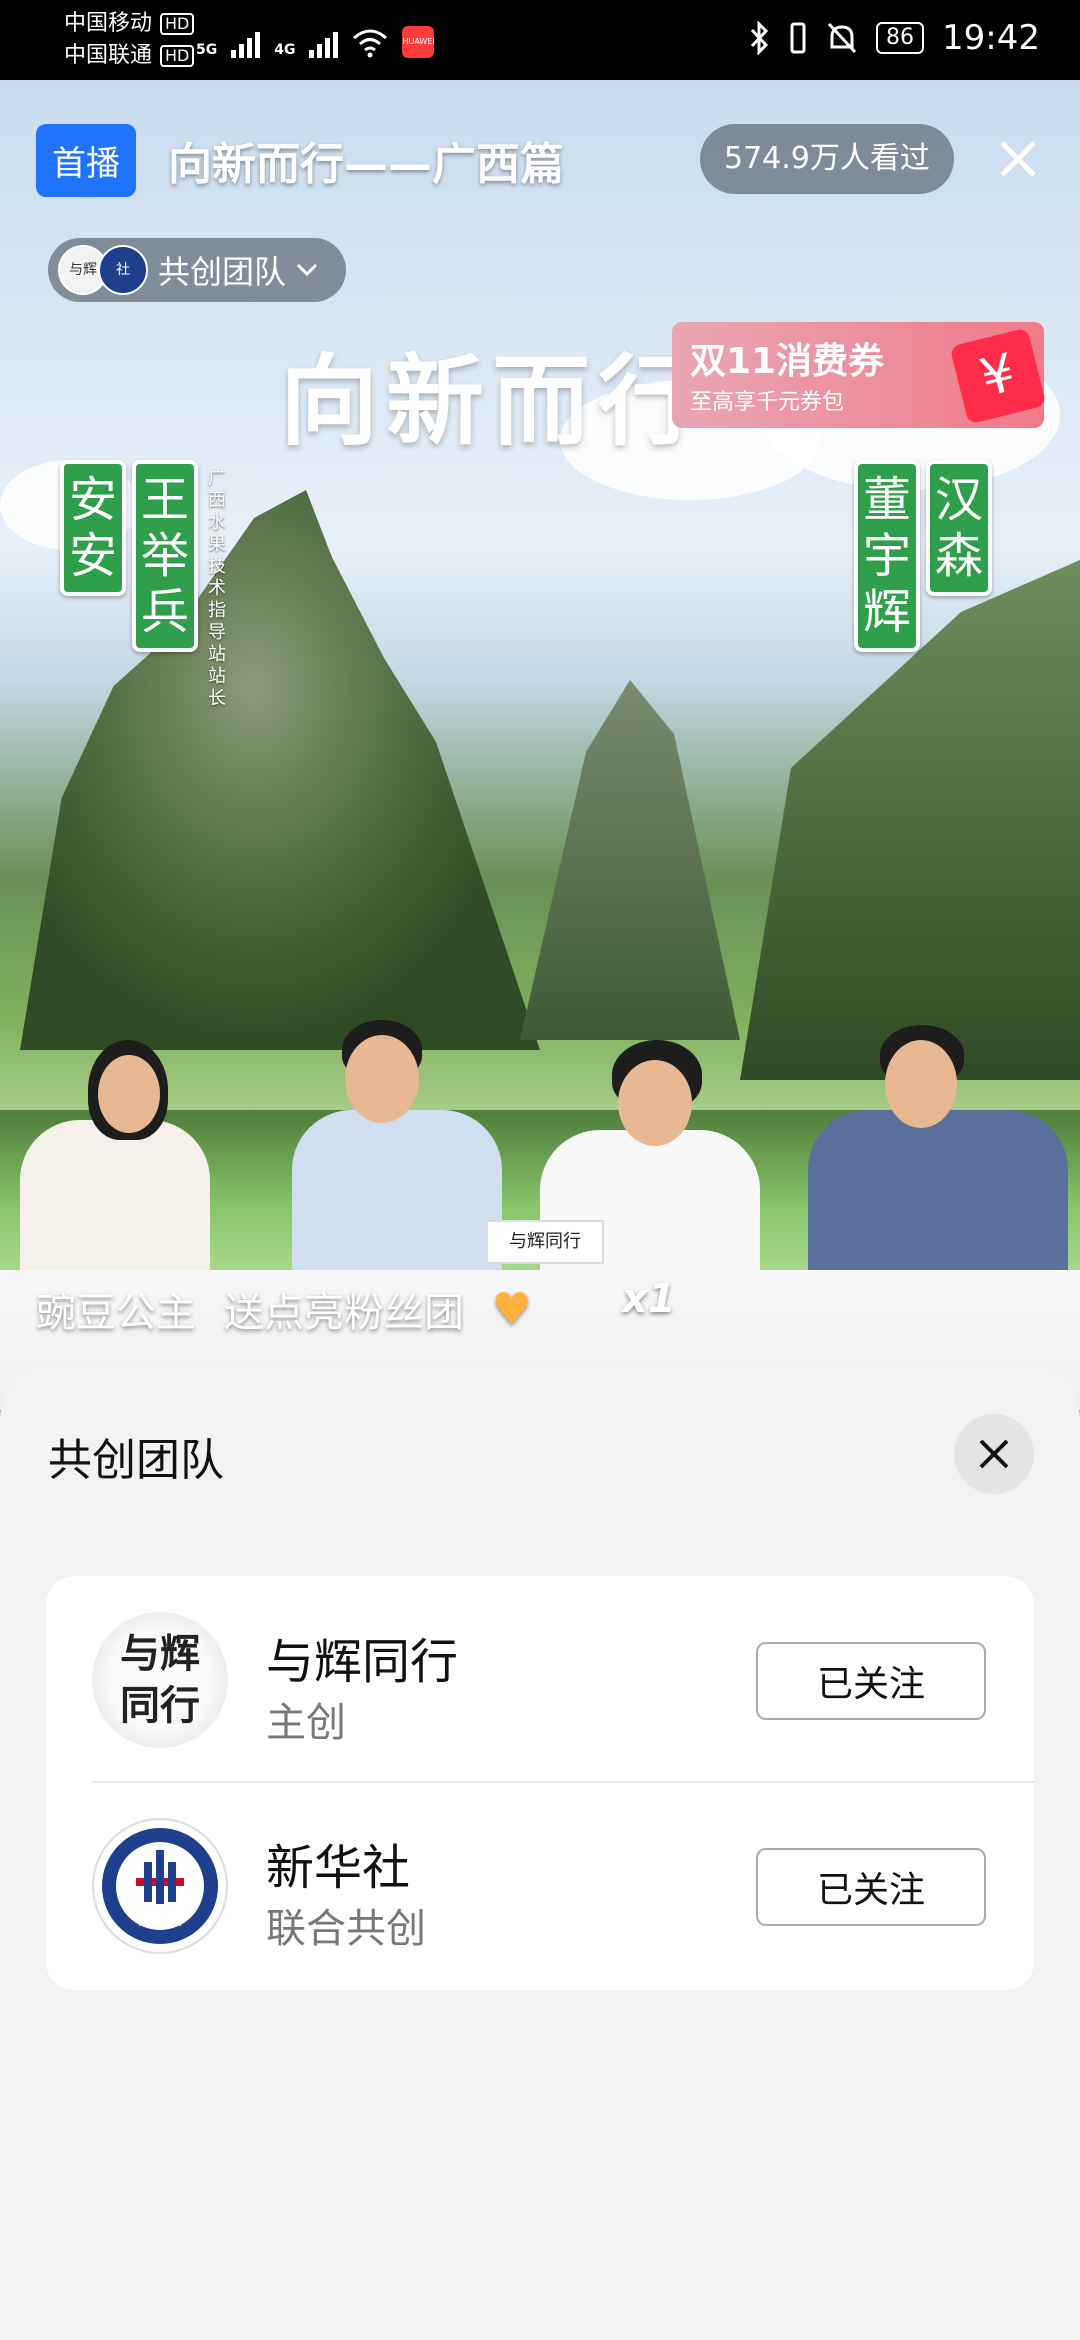  Describe the element at coordinates (630, 860) in the screenshot. I see `karst-mountain` at that location.